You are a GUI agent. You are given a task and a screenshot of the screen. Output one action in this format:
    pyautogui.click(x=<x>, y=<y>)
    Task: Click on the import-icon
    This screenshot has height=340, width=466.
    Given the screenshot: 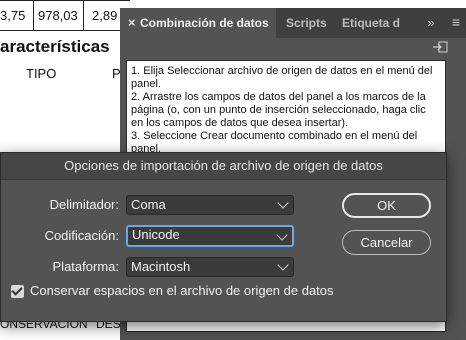 What is the action you would take?
    pyautogui.click(x=440, y=48)
    